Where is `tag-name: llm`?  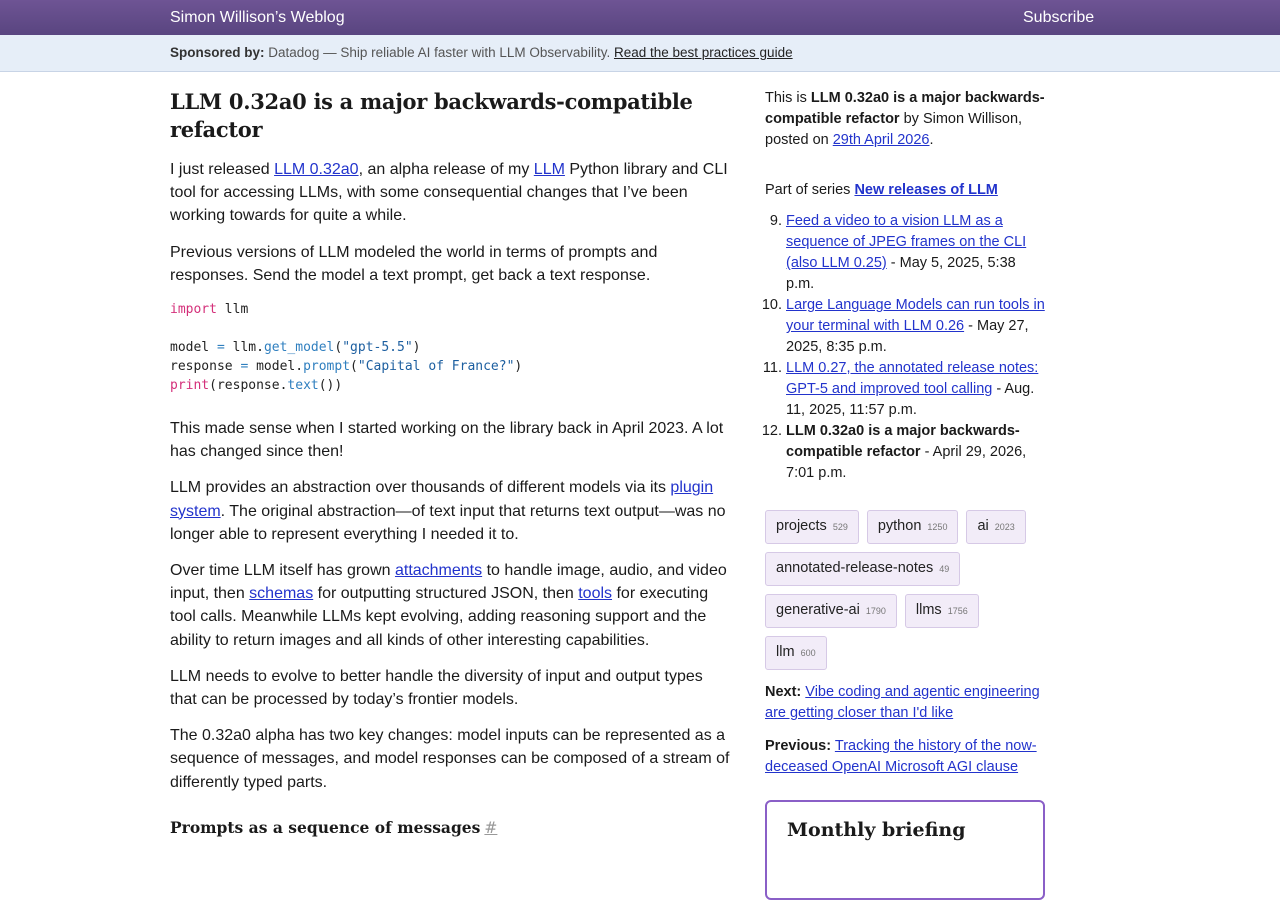
tag-name: llm is located at coordinates (785, 652).